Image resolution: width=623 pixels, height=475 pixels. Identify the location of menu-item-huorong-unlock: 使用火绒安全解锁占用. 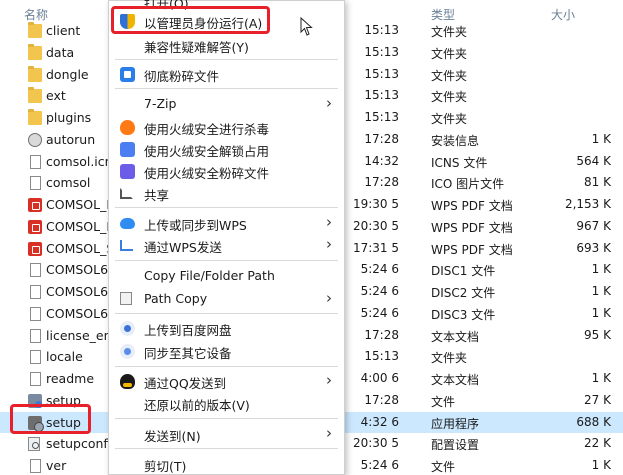
(226, 149).